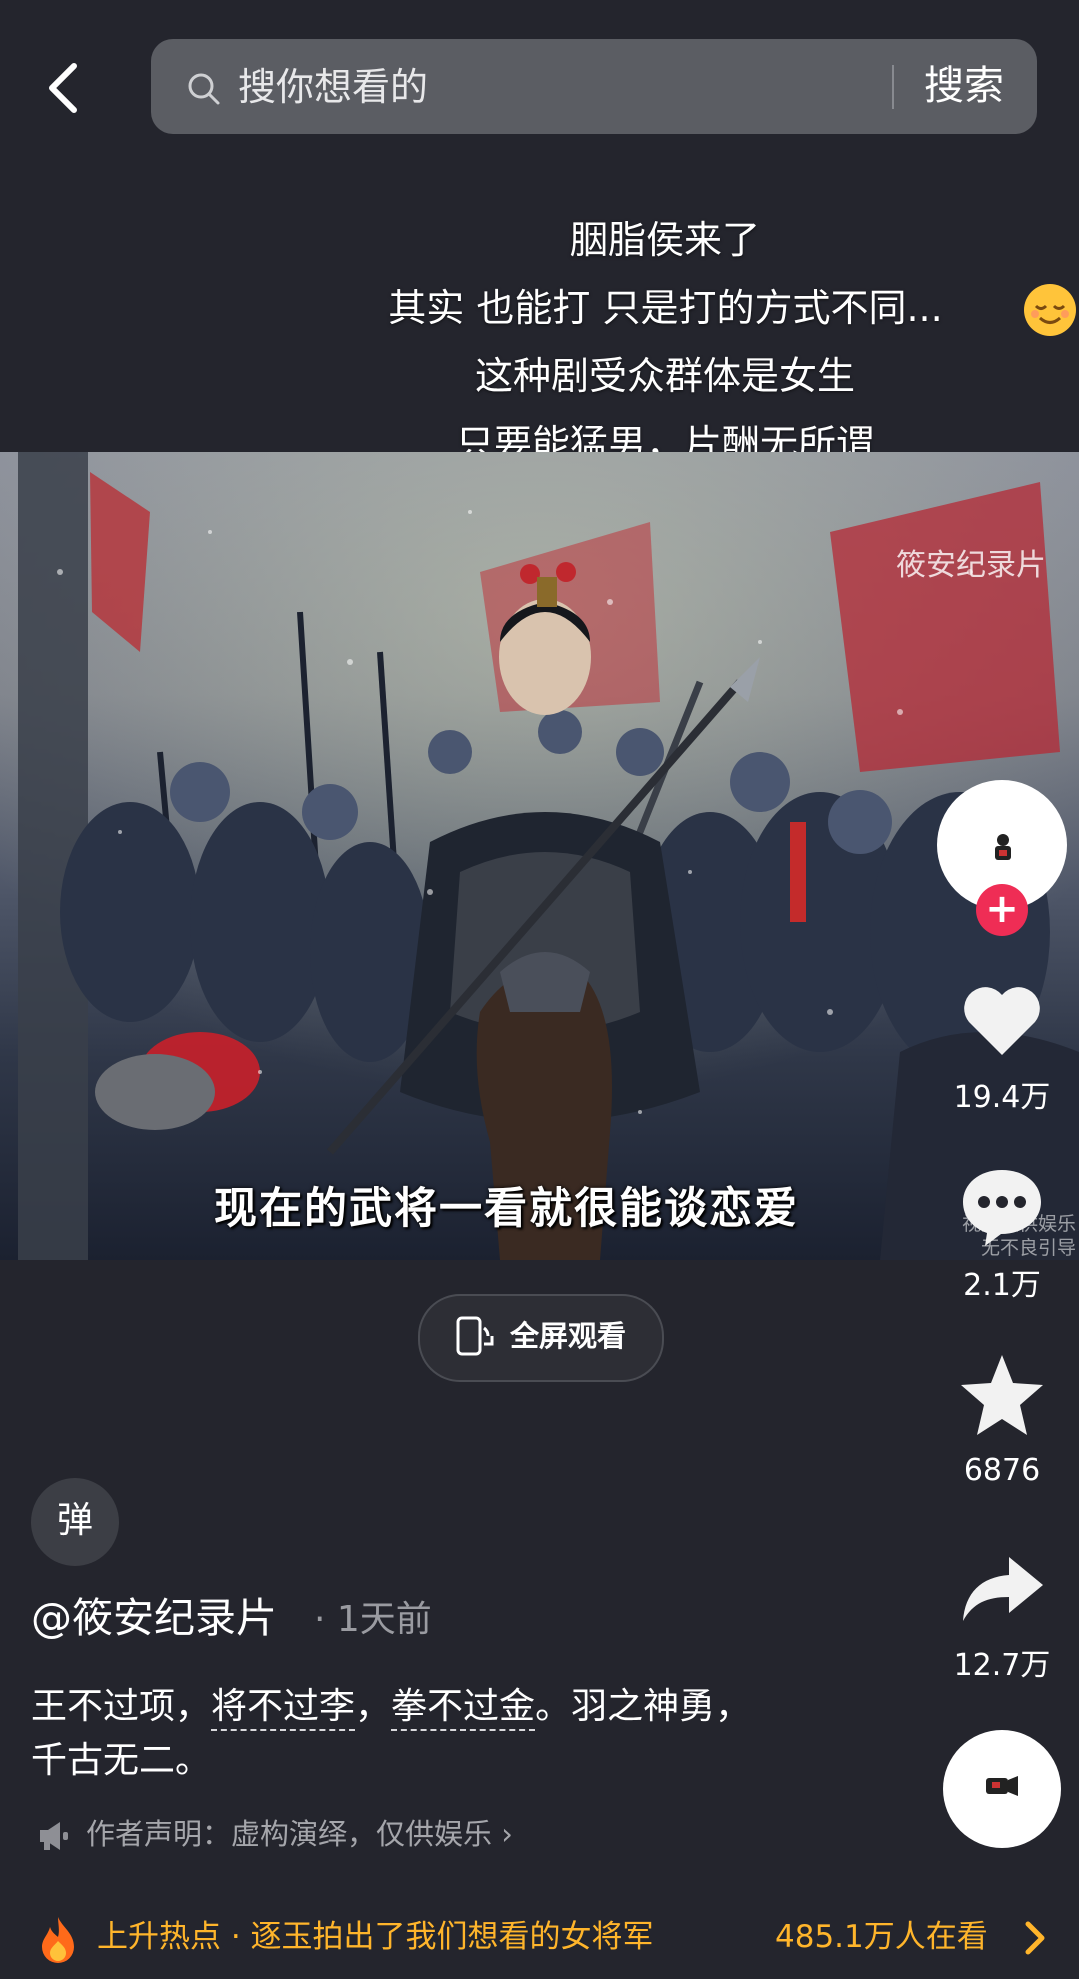  I want to click on author-name: @筱安纪录片, so click(154, 1618).